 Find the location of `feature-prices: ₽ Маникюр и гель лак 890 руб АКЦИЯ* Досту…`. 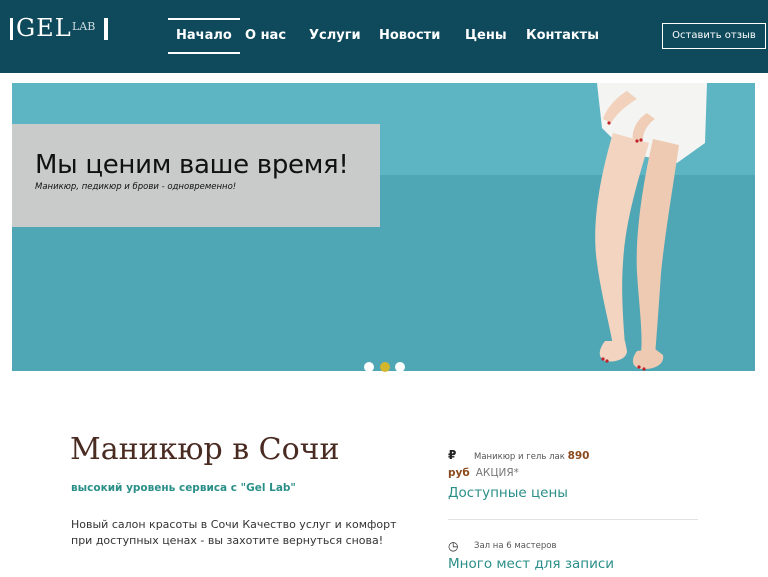

feature-prices: ₽ Маникюр и гель лак 890 руб АКЦИЯ* Досту… is located at coordinates (573, 478).